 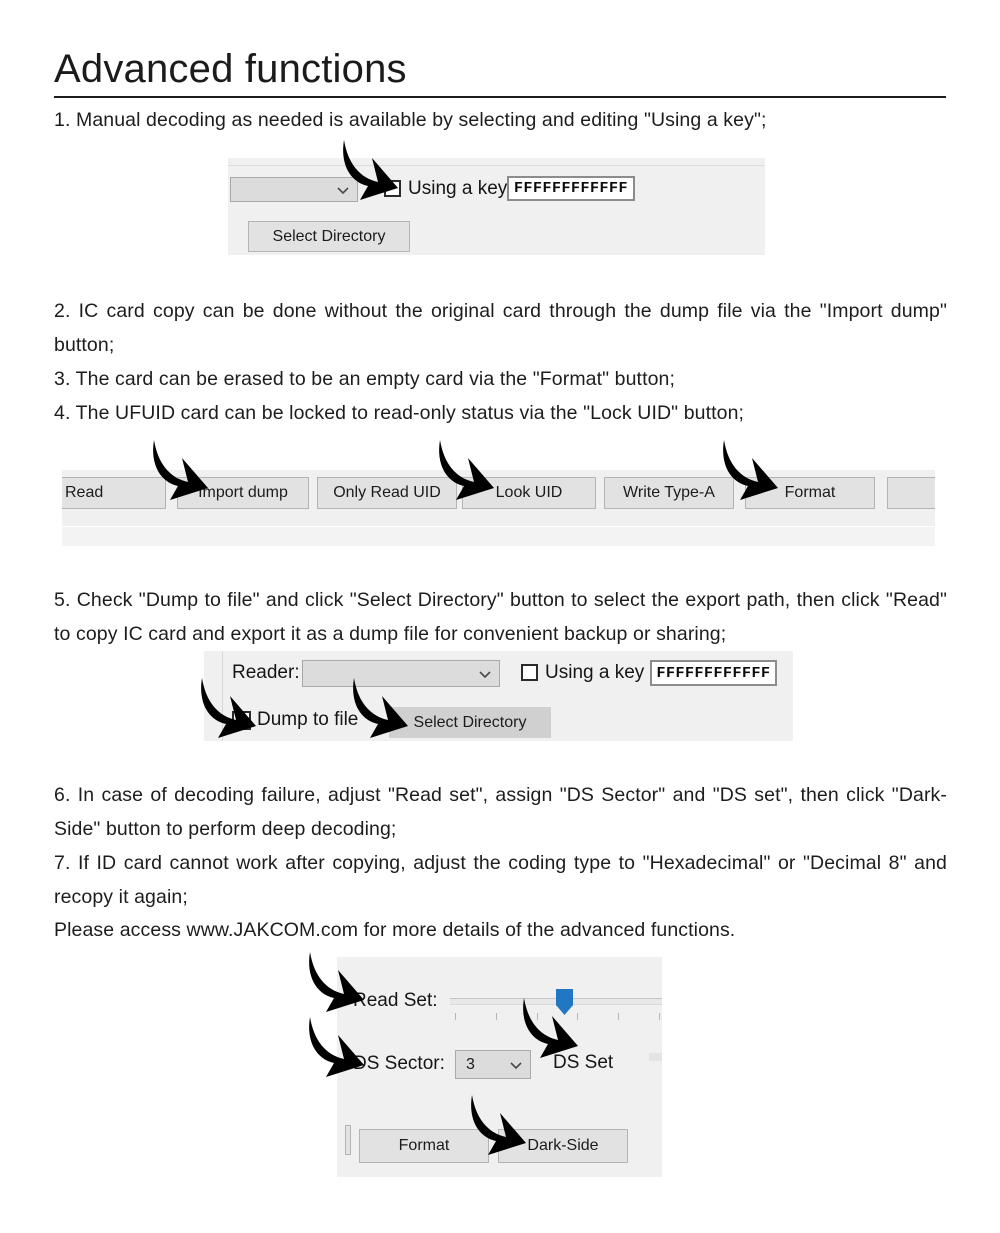 I want to click on ds-sector-dropdown: 3, so click(x=493, y=1064).